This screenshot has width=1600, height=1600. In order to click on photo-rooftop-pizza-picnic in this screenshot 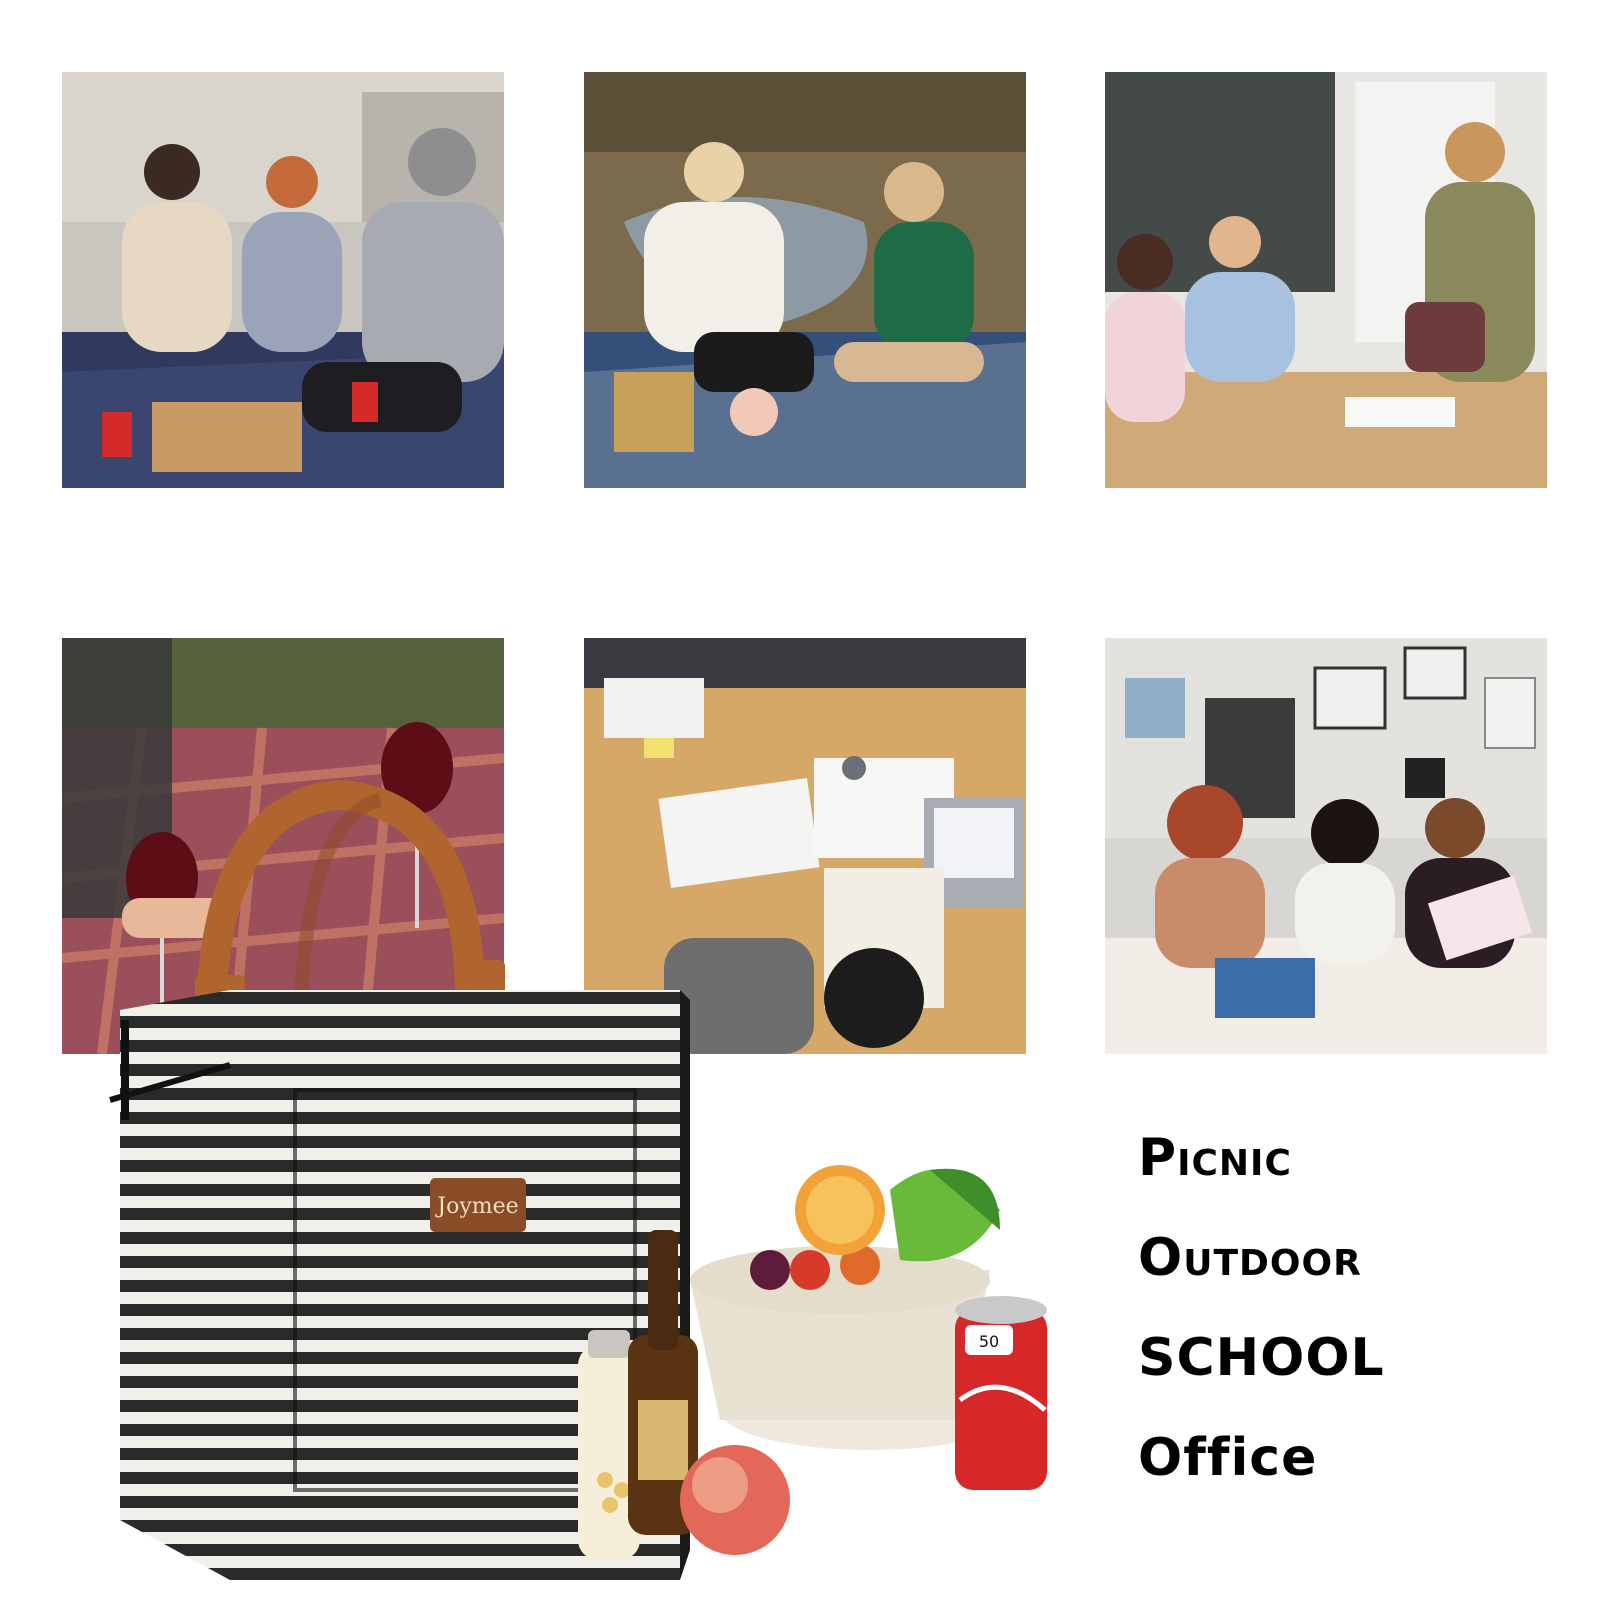, I will do `click(283, 280)`.